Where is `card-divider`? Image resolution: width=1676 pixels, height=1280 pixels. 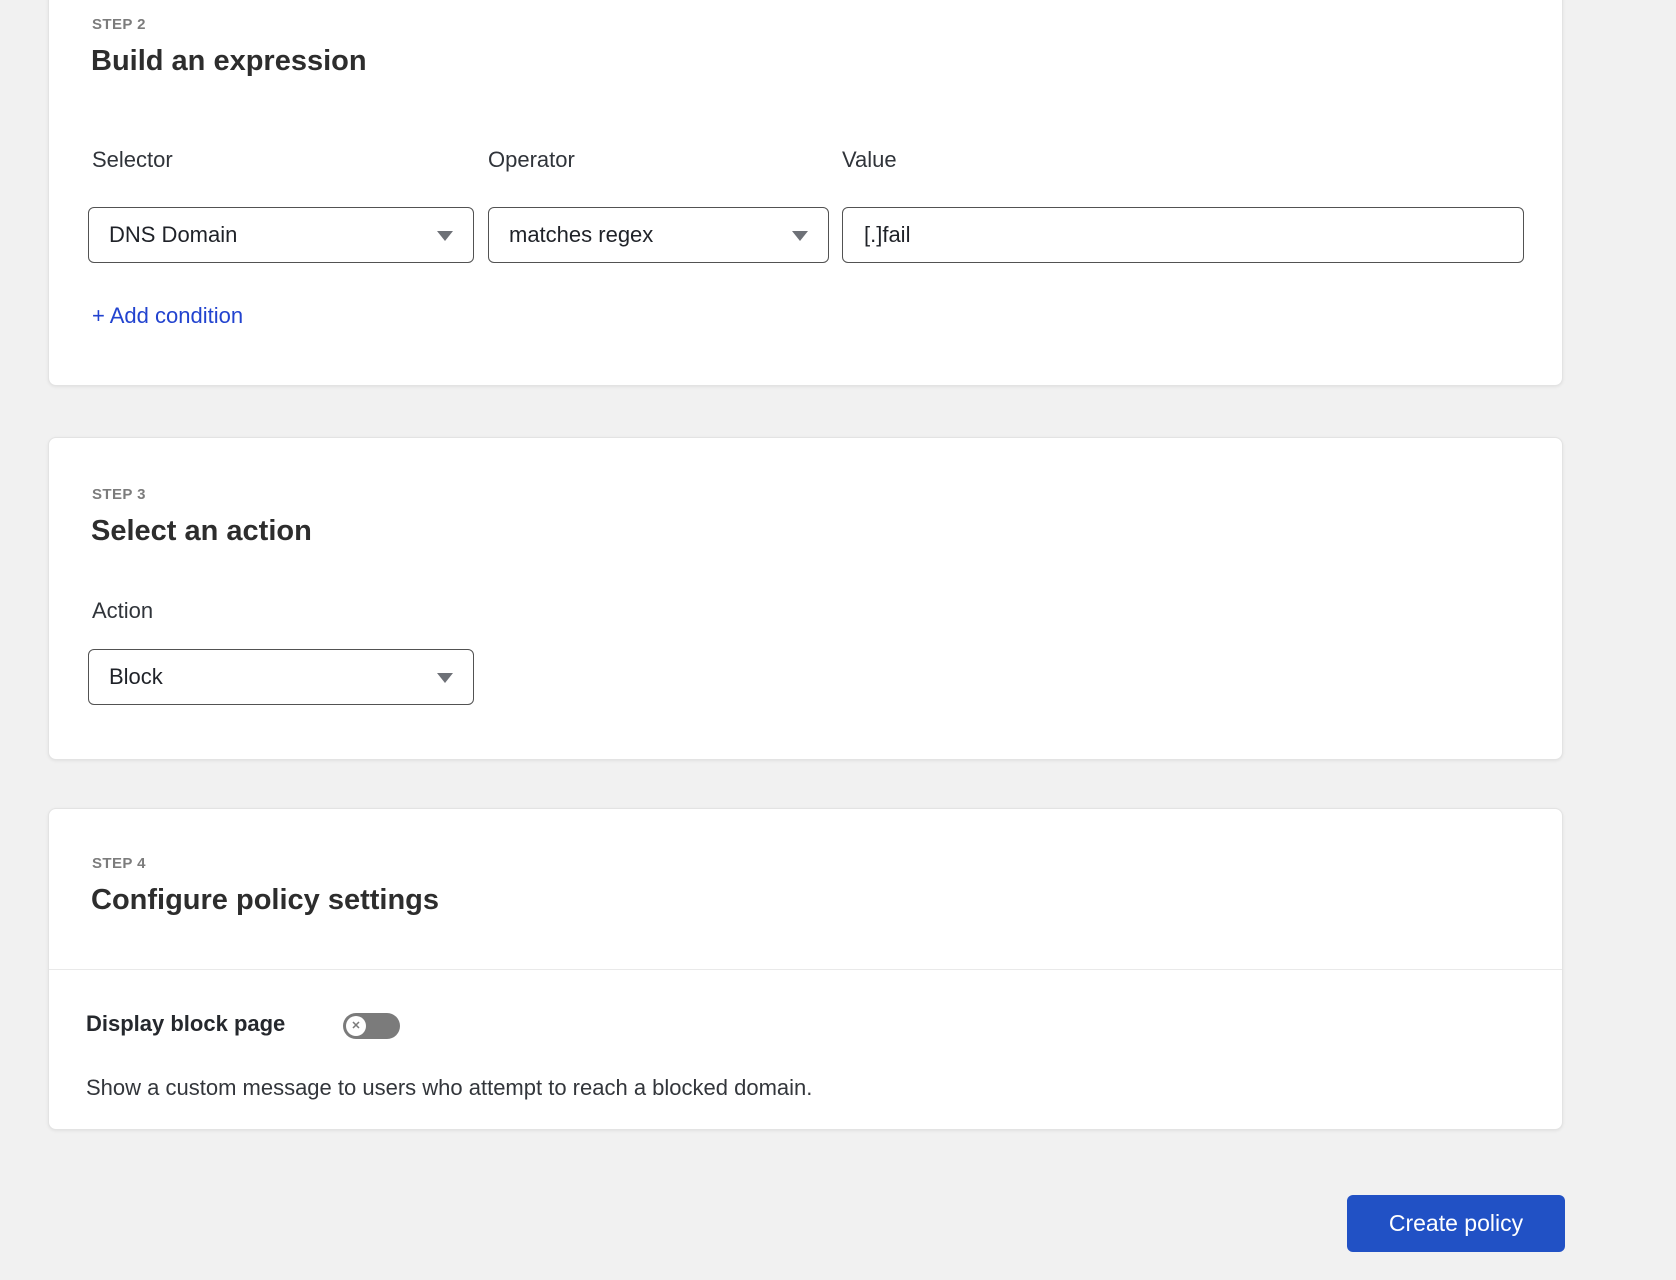
card-divider is located at coordinates (805, 969).